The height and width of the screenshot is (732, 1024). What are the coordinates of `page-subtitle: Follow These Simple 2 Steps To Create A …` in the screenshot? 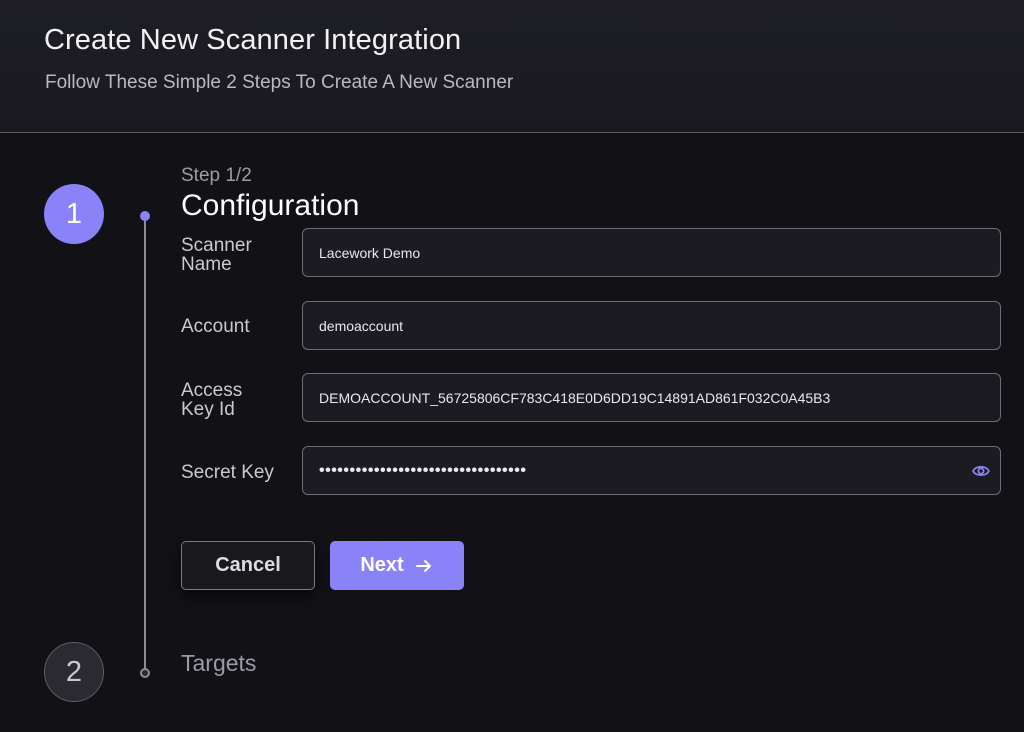 It's located at (279, 82).